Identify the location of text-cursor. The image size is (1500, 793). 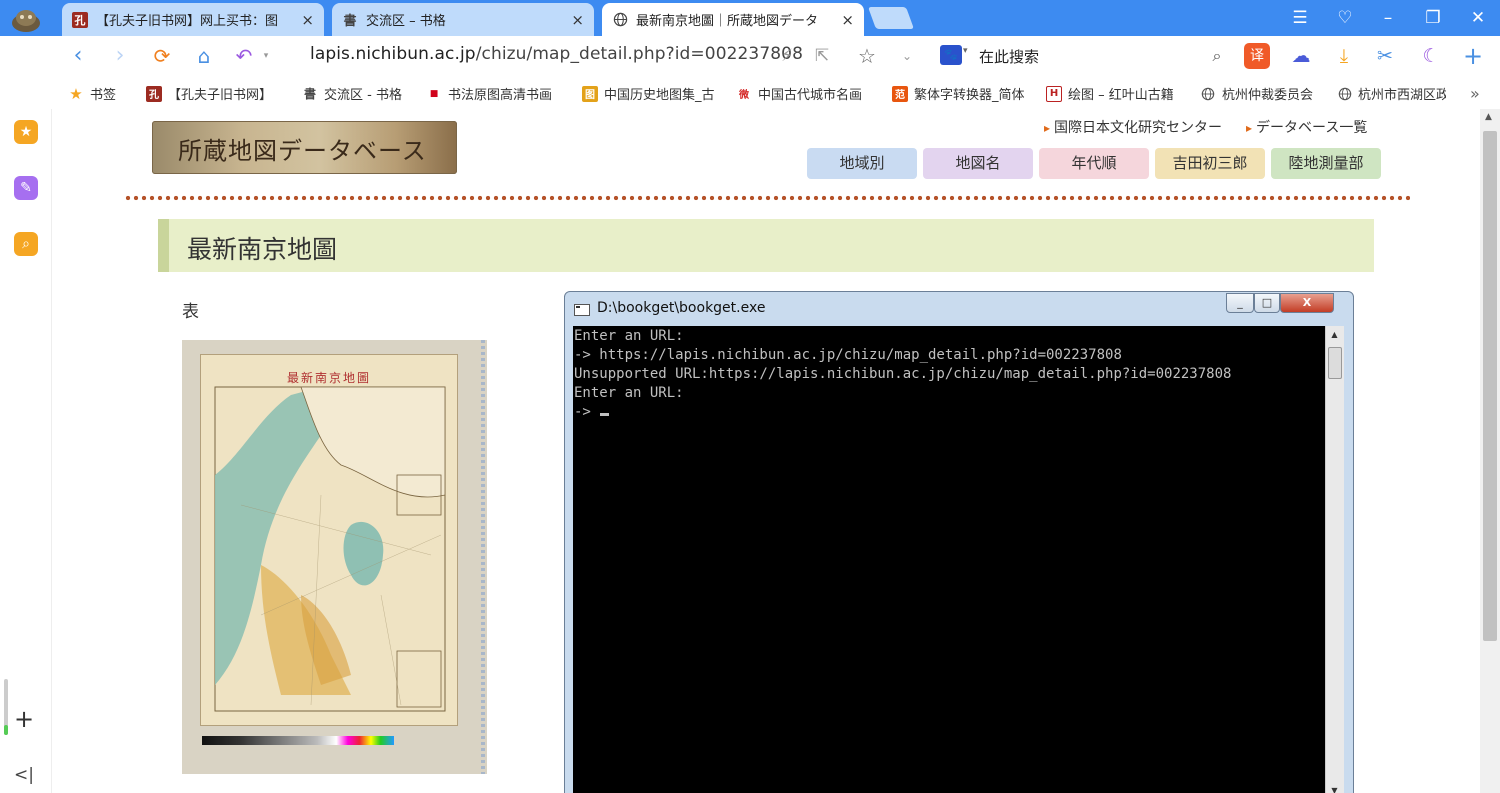
(605, 414).